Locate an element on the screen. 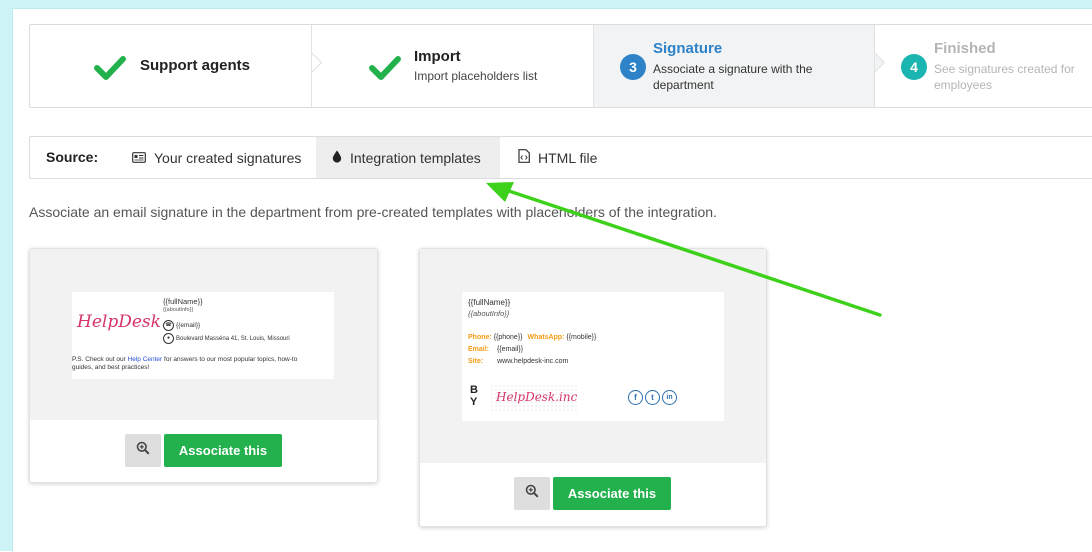 Image resolution: width=1092 pixels, height=552 pixels. annotation-arrow is located at coordinates (684, 249).